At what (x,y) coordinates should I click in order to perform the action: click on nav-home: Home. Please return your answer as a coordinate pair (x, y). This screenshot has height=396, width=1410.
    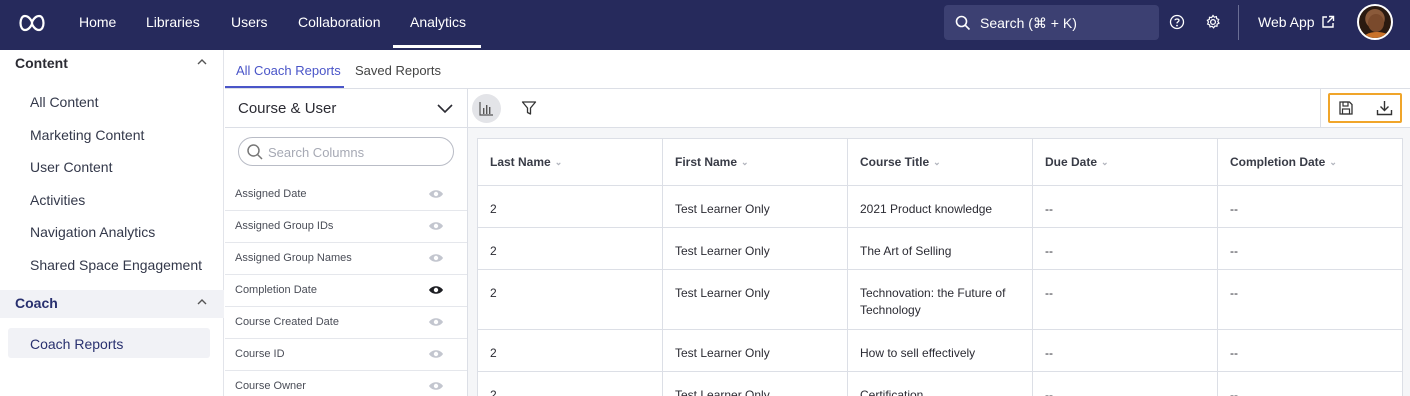
    Looking at the image, I should click on (97, 25).